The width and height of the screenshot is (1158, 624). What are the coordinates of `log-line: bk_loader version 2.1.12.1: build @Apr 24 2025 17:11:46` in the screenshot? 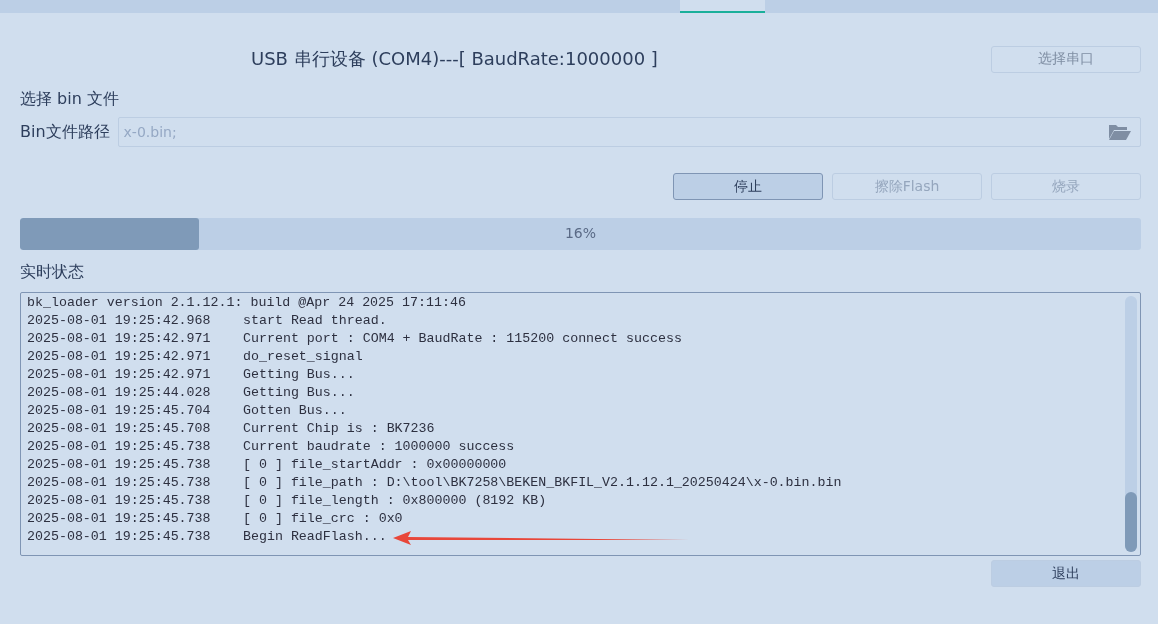 It's located at (247, 303).